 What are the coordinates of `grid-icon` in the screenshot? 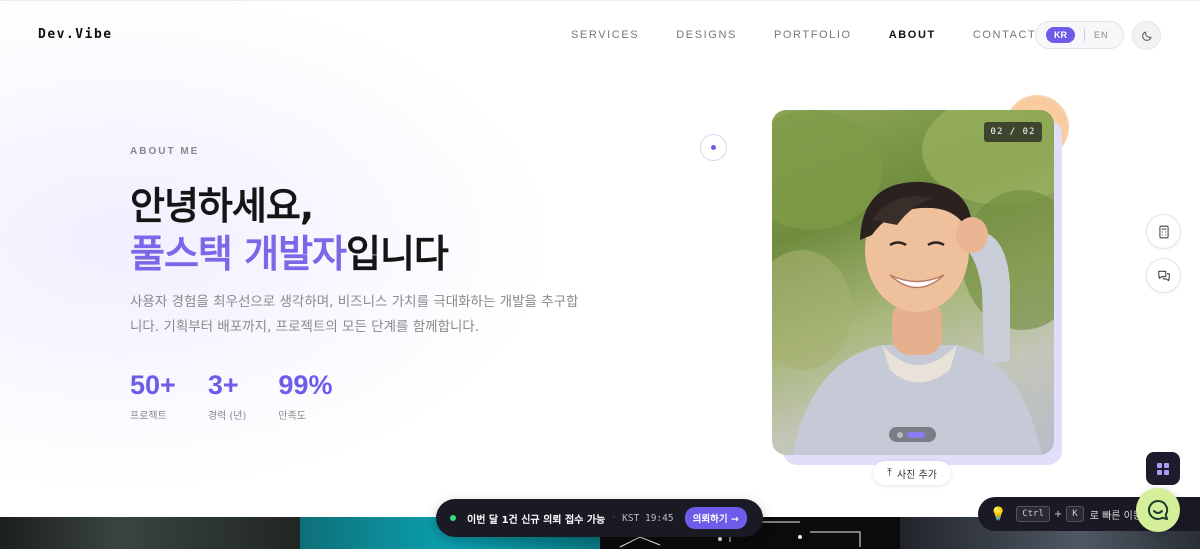 It's located at (1163, 468).